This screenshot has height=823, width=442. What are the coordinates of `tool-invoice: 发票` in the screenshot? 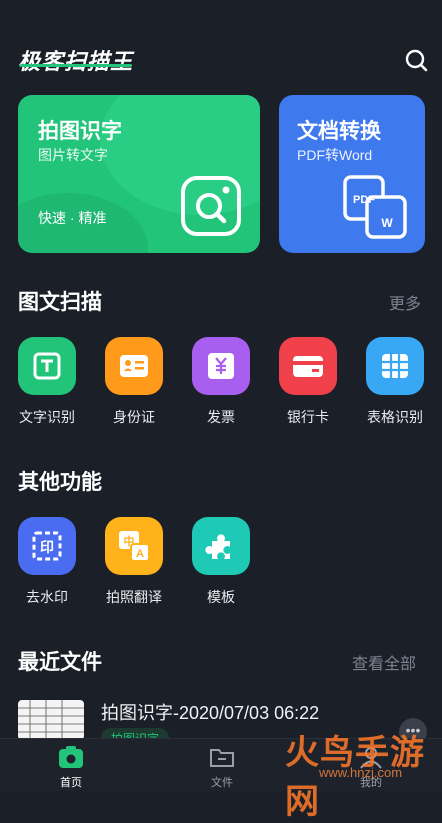 It's located at (221, 382).